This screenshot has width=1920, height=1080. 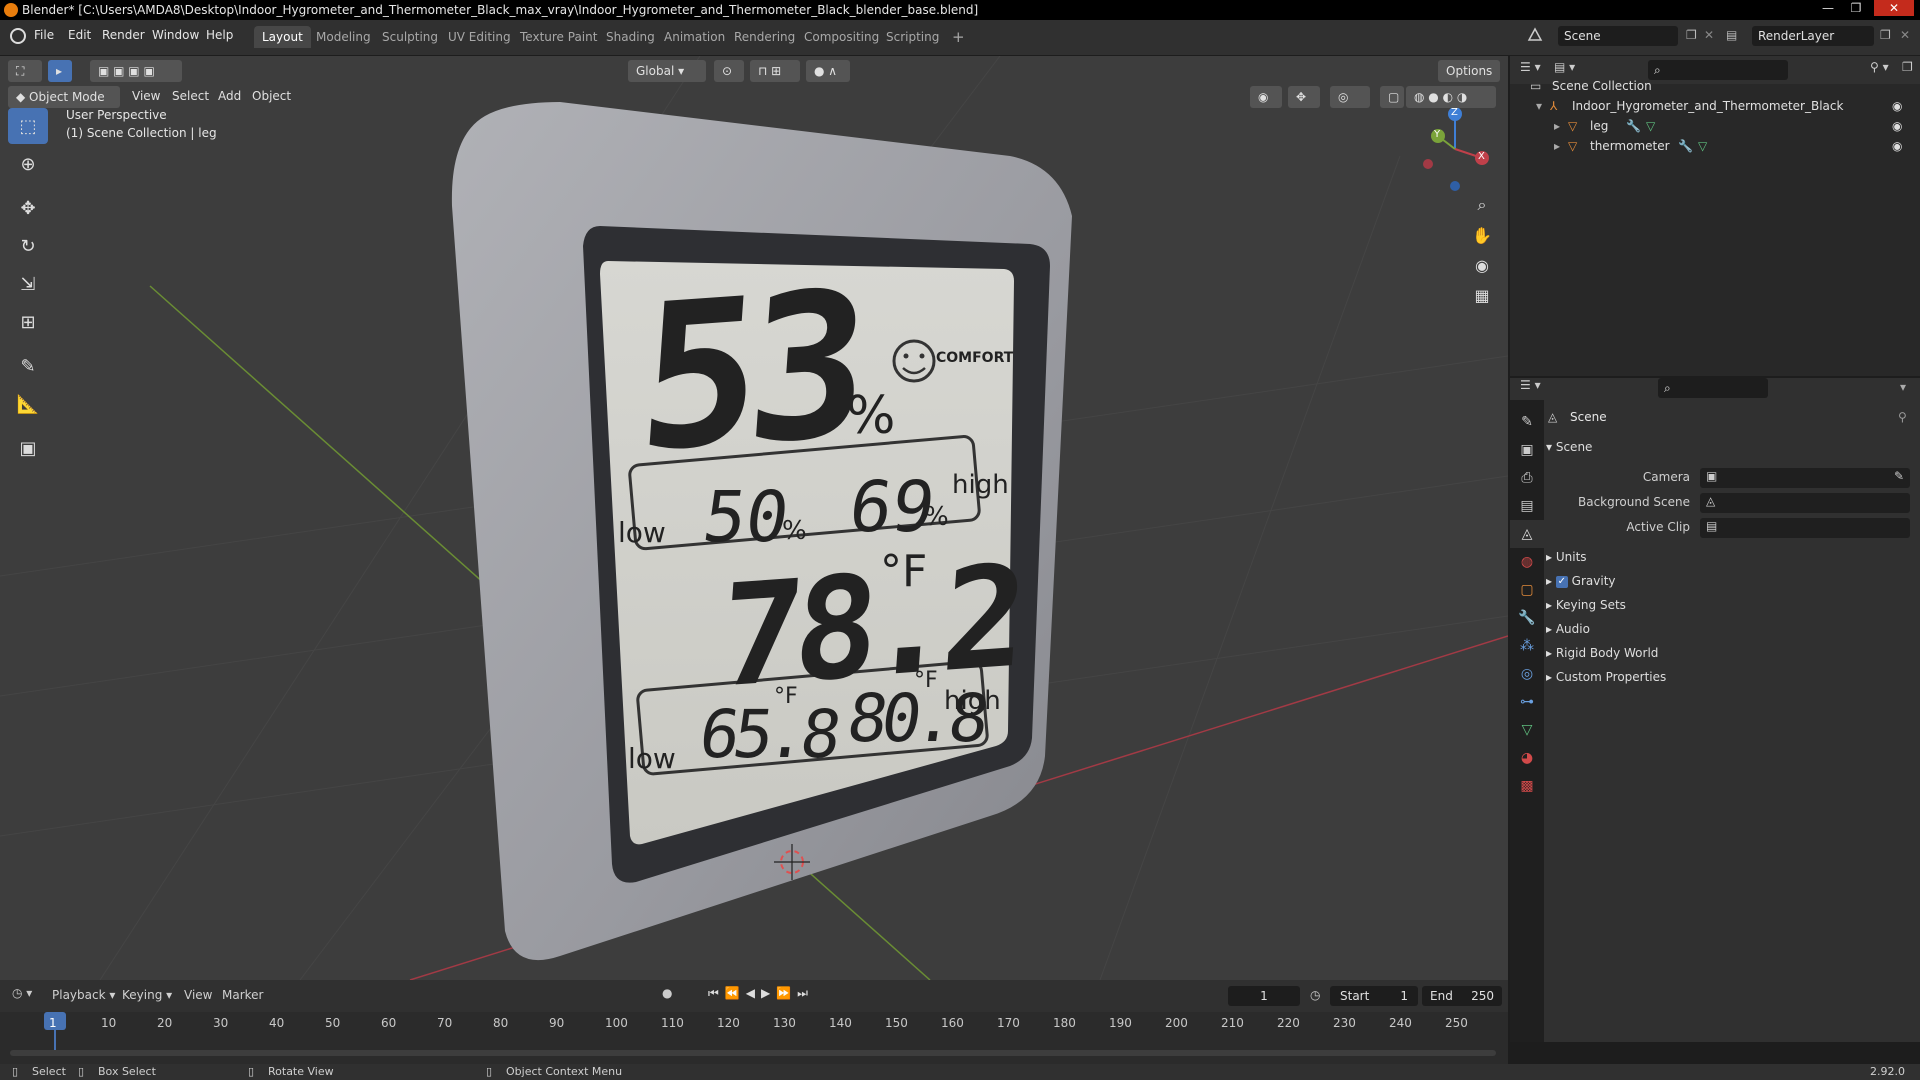 I want to click on remove-scene-icon: ✕, so click(x=1709, y=35).